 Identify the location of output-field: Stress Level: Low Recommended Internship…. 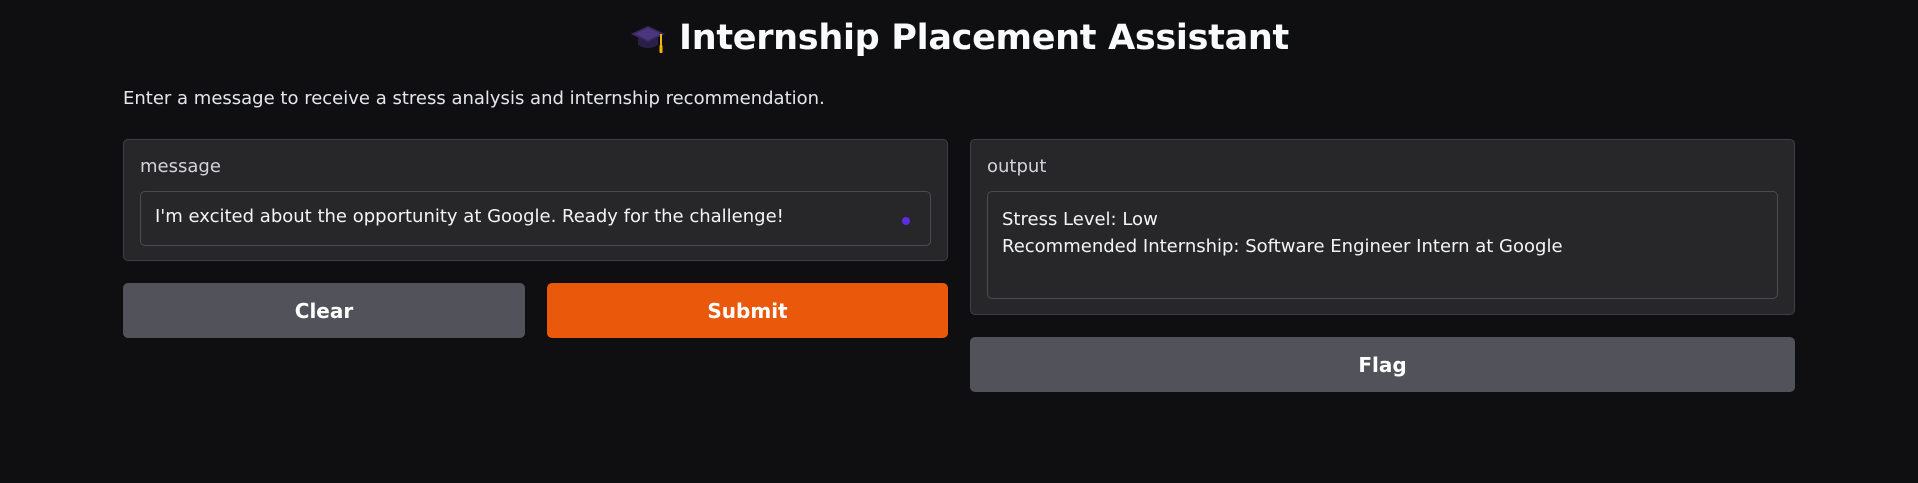
(1382, 245).